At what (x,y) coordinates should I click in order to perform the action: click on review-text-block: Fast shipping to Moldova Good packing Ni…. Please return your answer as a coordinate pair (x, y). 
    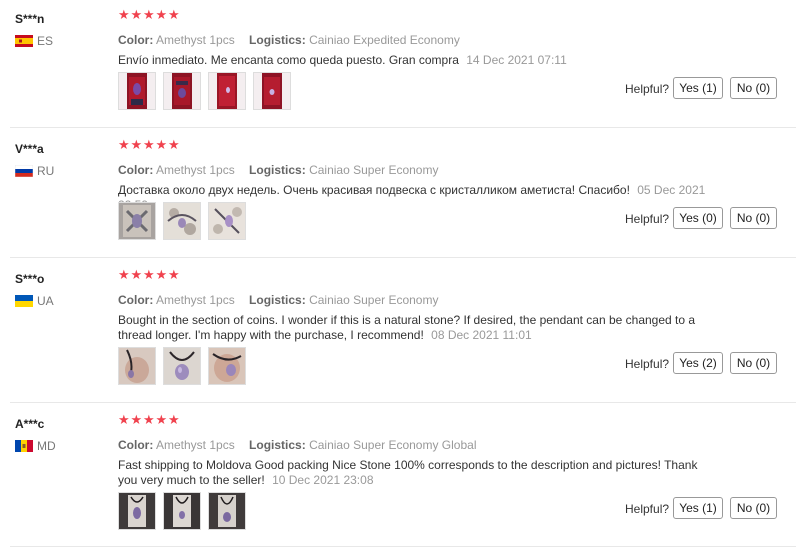
    Looking at the image, I should click on (413, 473).